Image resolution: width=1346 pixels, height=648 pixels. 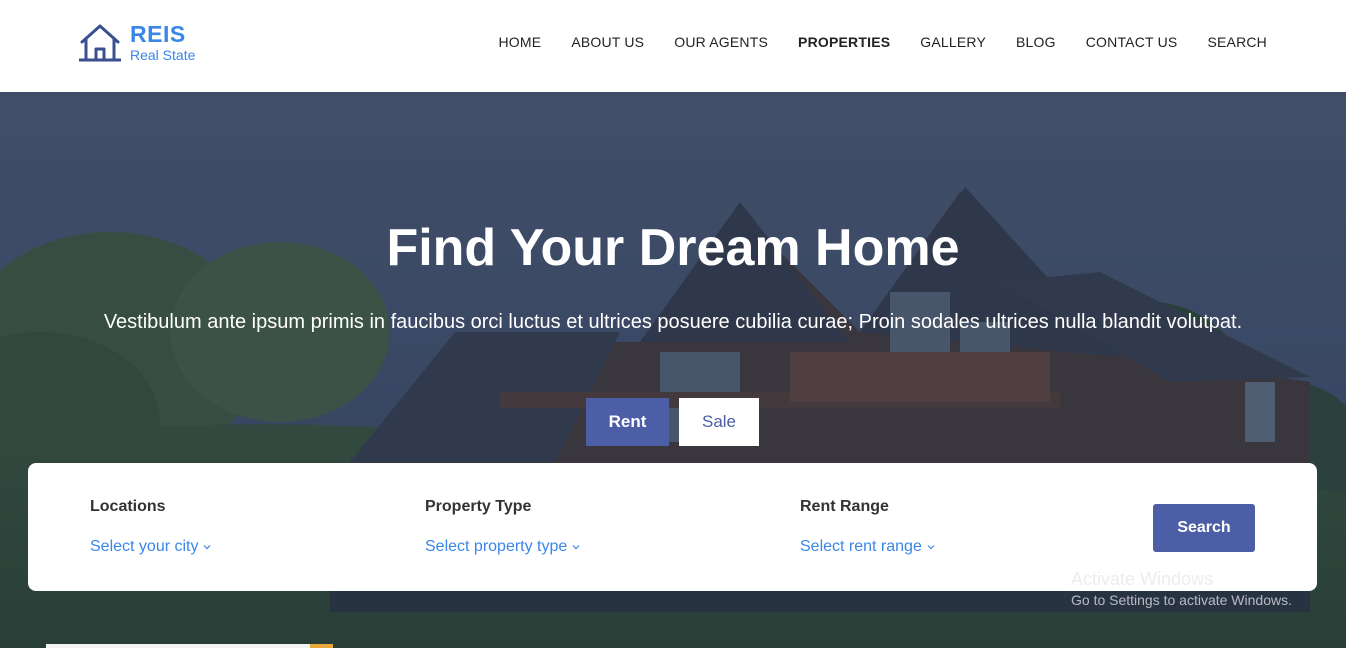 What do you see at coordinates (861, 546) in the screenshot?
I see `rent-range-select-value: Select rent range` at bounding box center [861, 546].